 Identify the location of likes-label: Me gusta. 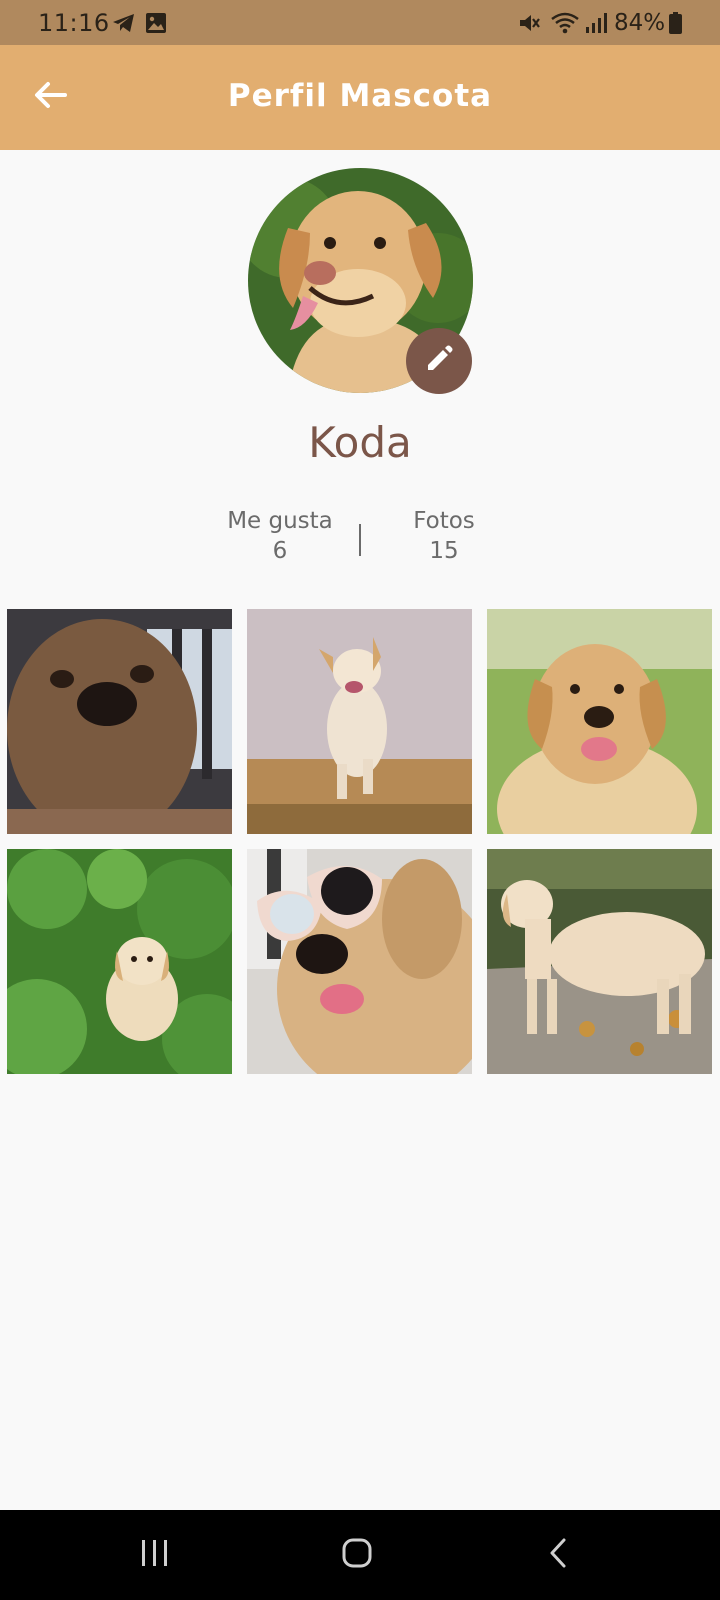
(280, 521).